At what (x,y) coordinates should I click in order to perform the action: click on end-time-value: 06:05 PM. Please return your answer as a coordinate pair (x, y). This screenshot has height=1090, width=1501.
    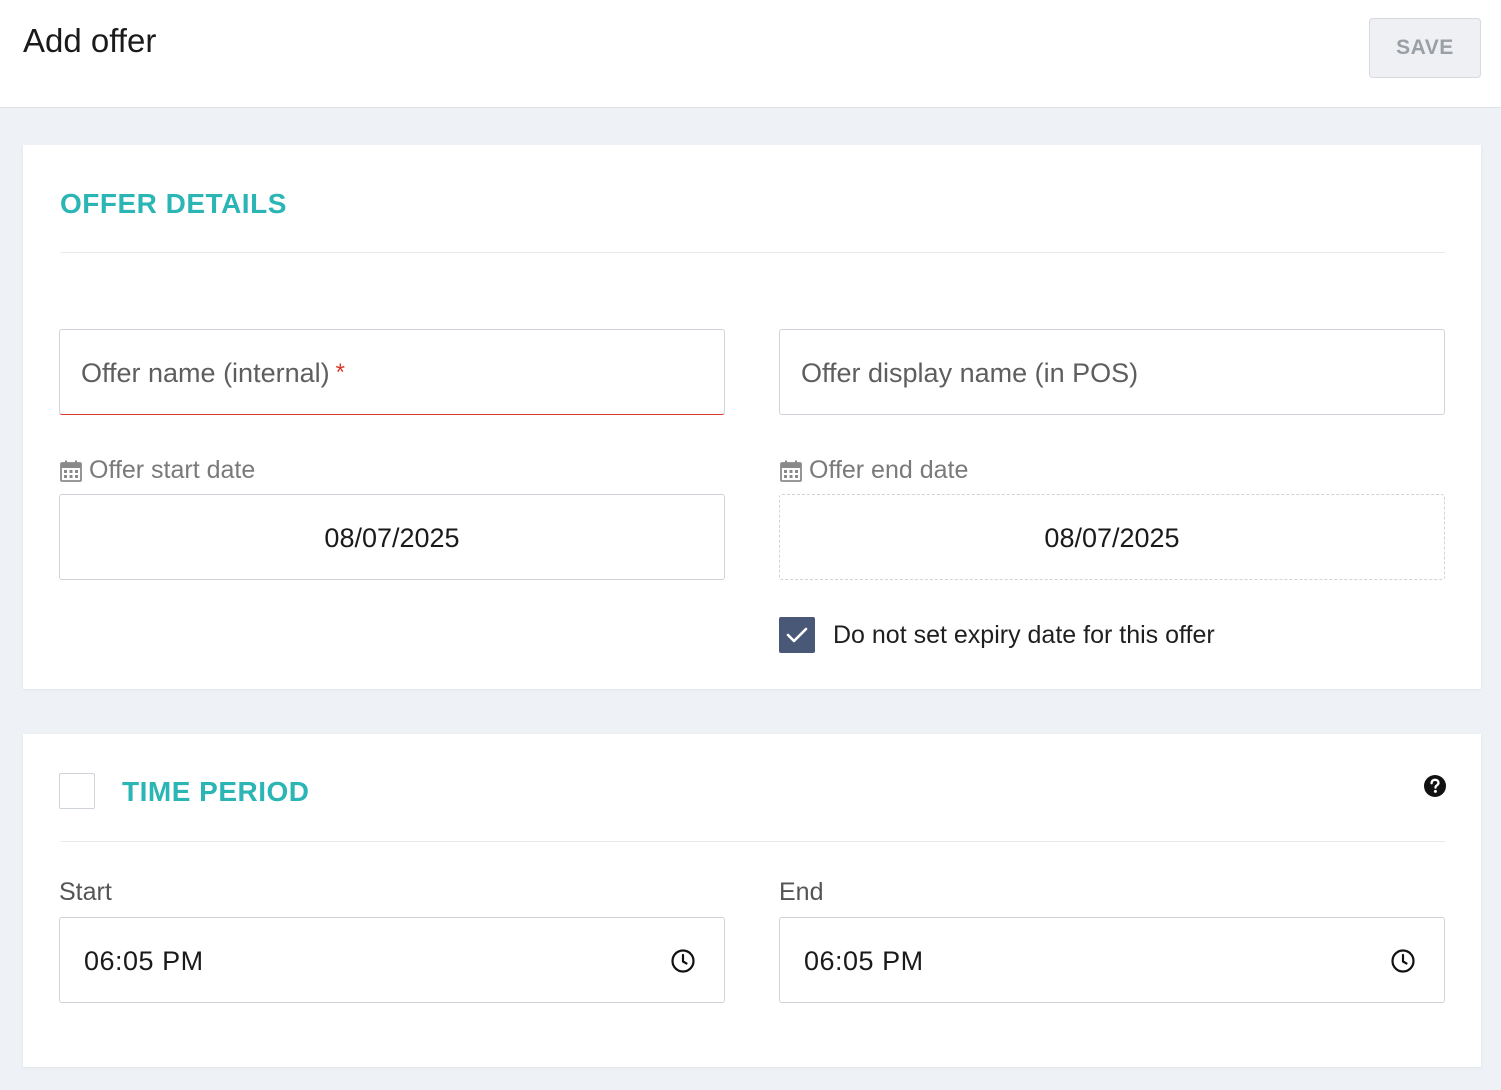
    Looking at the image, I should click on (864, 961).